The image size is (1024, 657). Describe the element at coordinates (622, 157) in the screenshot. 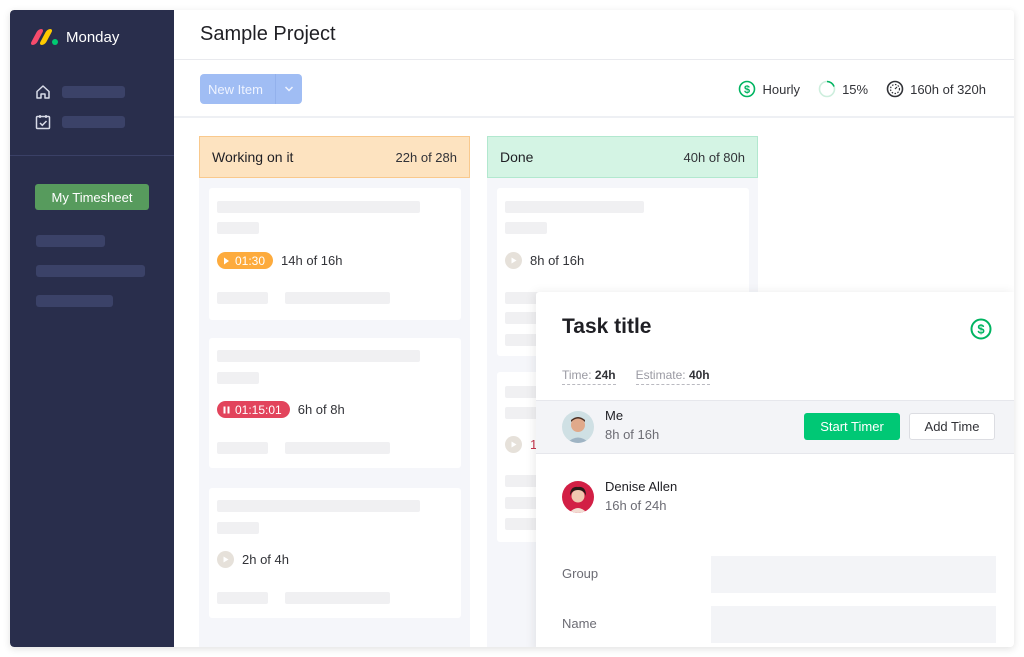

I see `column-header: Done 40h of 80h` at that location.